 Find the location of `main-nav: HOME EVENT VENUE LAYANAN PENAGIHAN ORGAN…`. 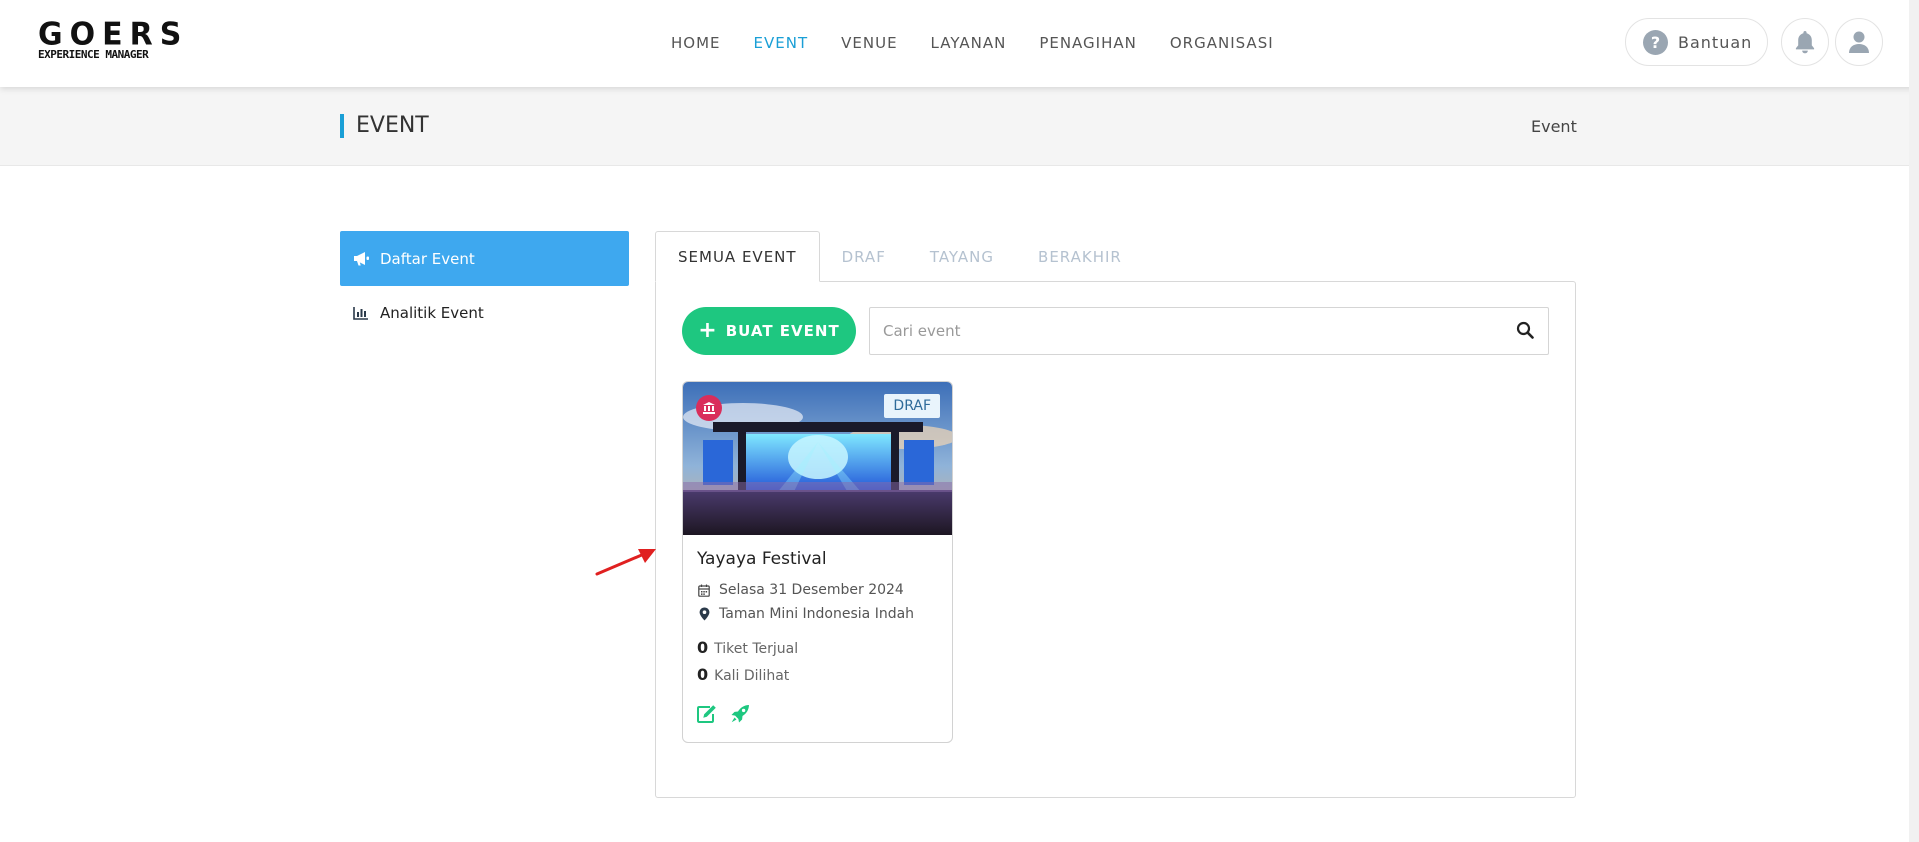

main-nav: HOME EVENT VENUE LAYANAN PENAGIHAN ORGAN… is located at coordinates (989, 43).